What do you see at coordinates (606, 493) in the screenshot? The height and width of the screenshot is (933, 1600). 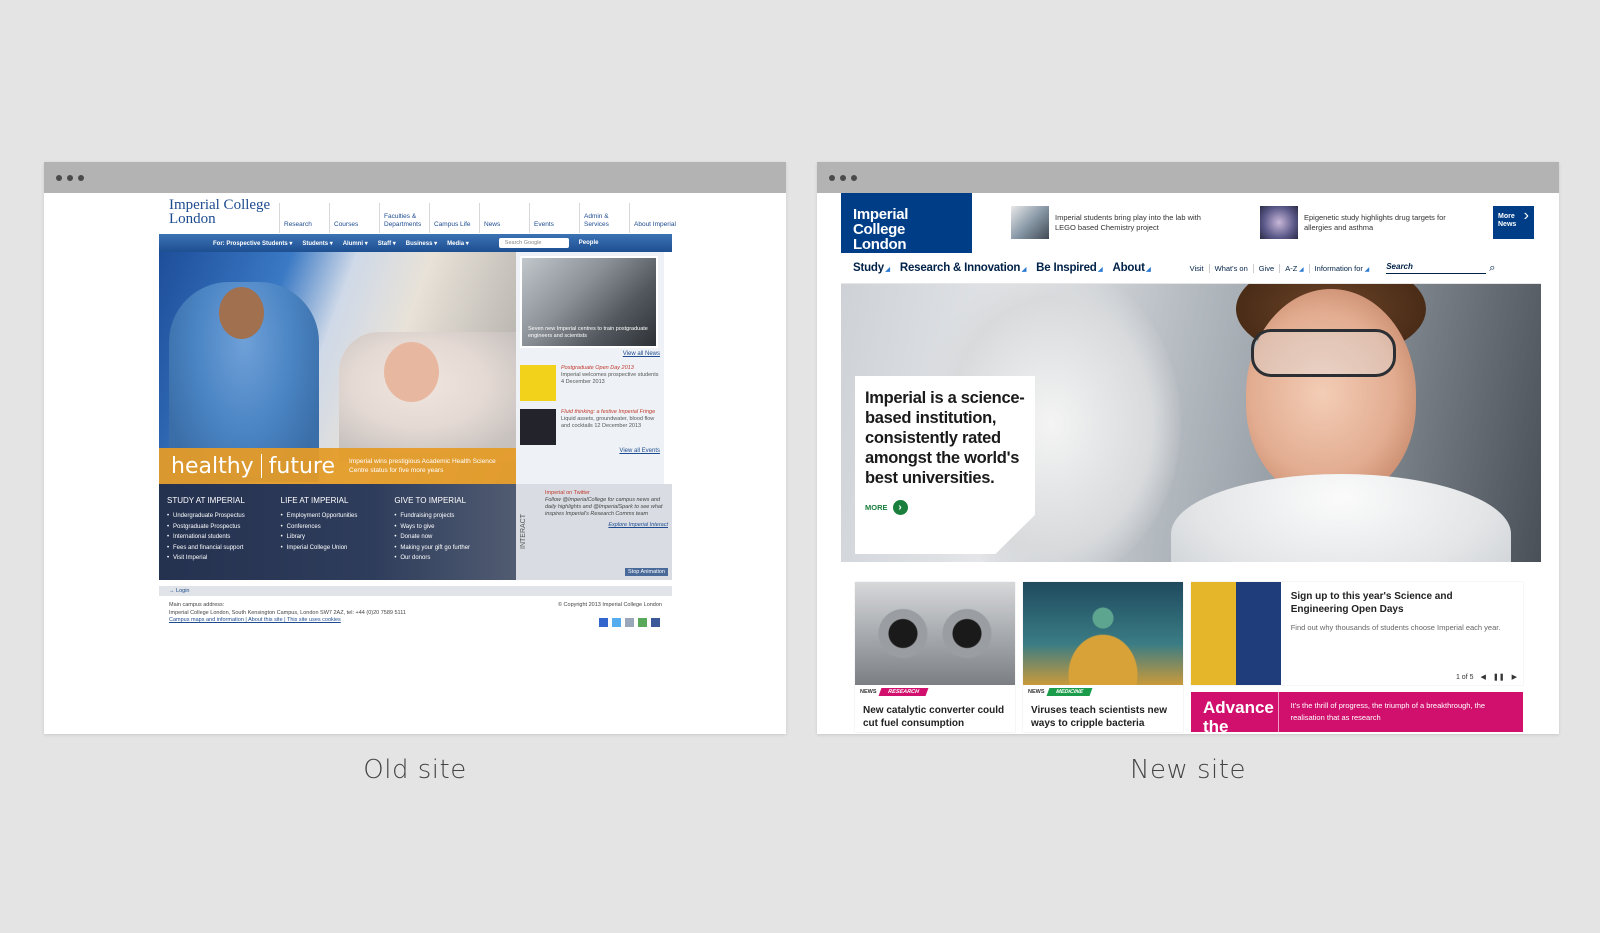 I see `old-twitter-title: Imperial on Twitter` at bounding box center [606, 493].